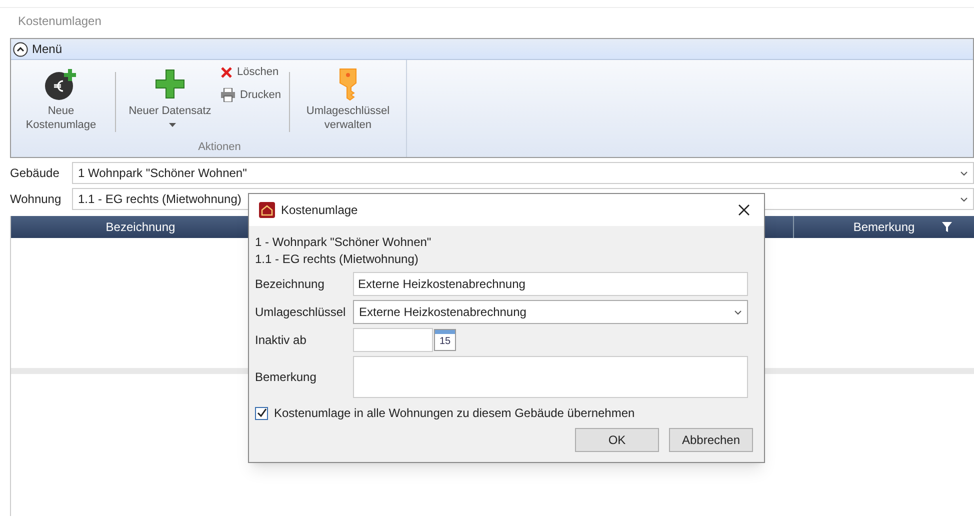  What do you see at coordinates (36, 199) in the screenshot?
I see `field-label: Wohnung` at bounding box center [36, 199].